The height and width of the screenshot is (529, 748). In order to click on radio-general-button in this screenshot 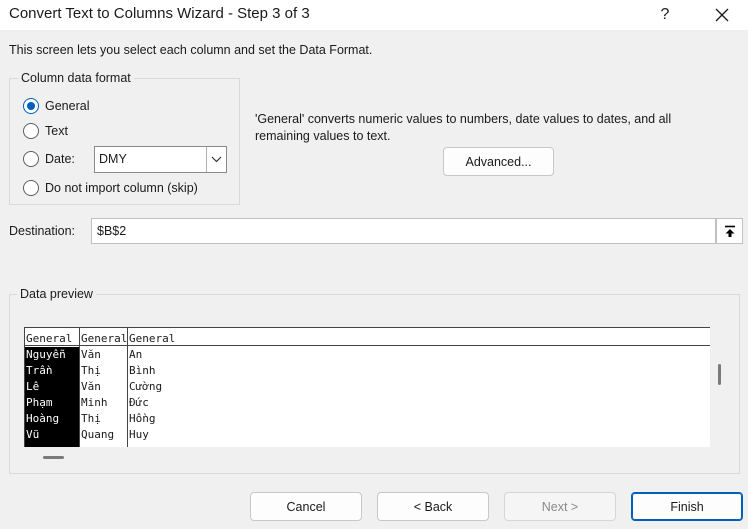, I will do `click(31, 106)`.